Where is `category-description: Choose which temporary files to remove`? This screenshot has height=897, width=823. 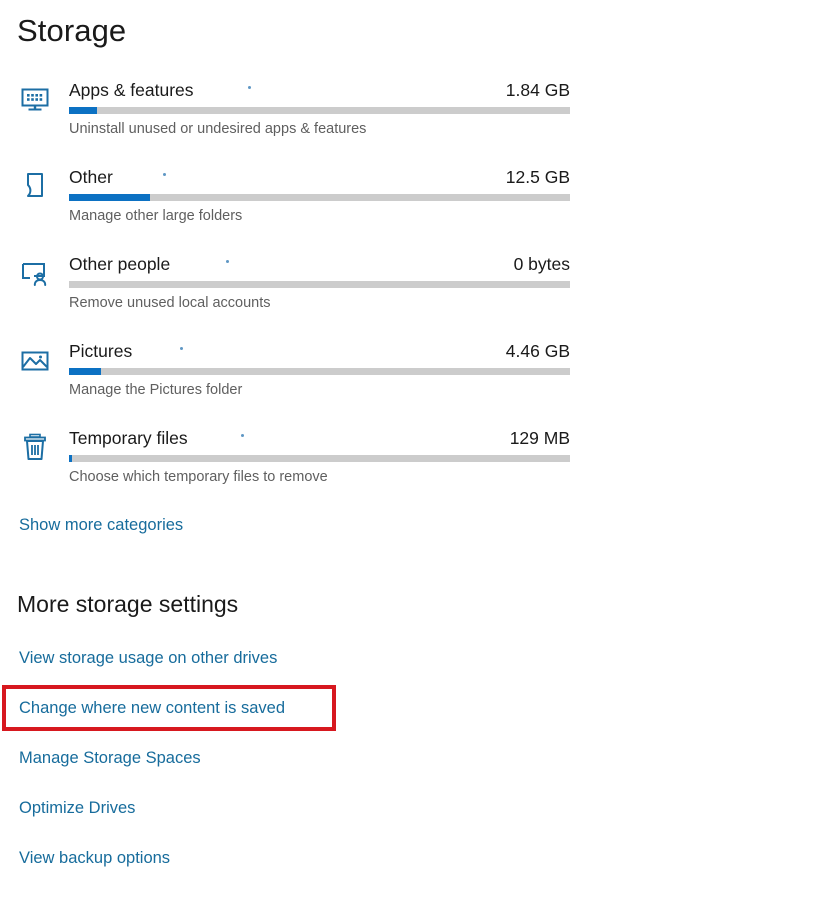 category-description: Choose which temporary files to remove is located at coordinates (198, 477).